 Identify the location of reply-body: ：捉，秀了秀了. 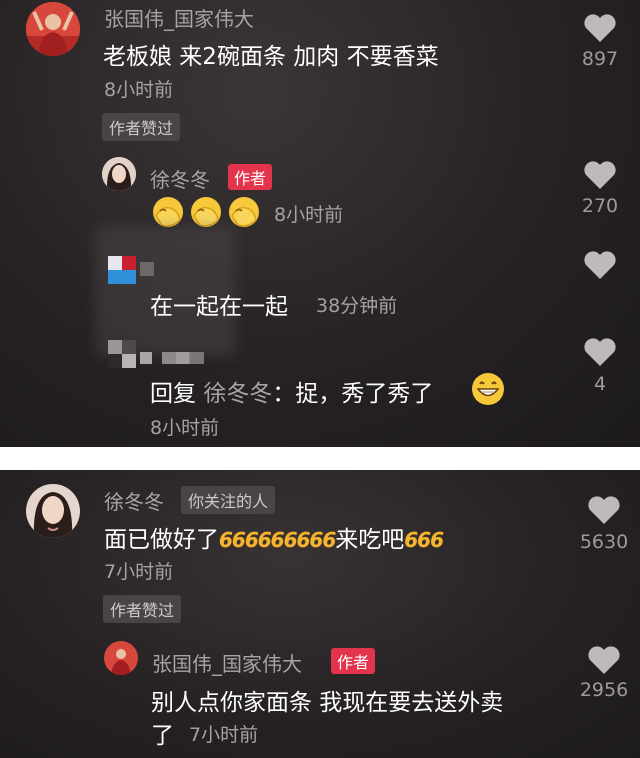
(353, 394).